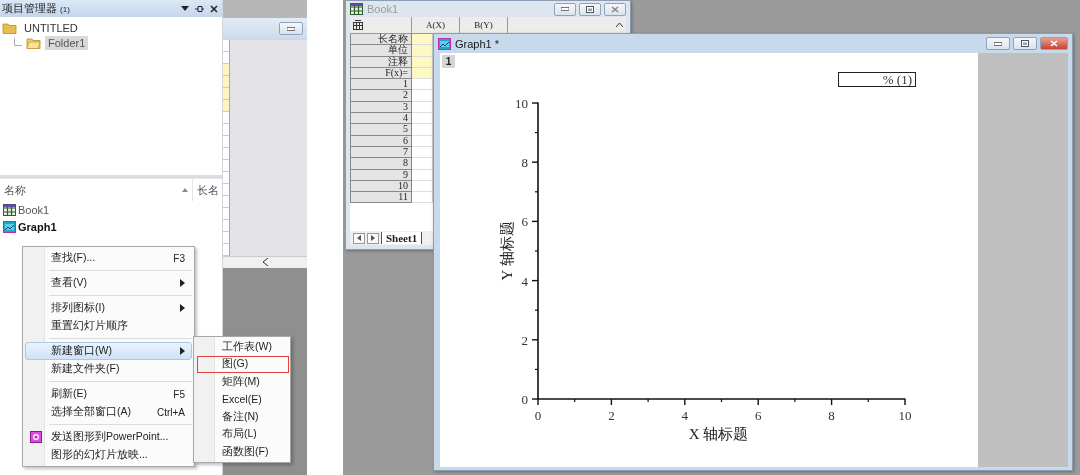 Image resolution: width=1080 pixels, height=475 pixels. What do you see at coordinates (108, 258) in the screenshot?
I see `menu-item: 查找(F)... F3` at bounding box center [108, 258].